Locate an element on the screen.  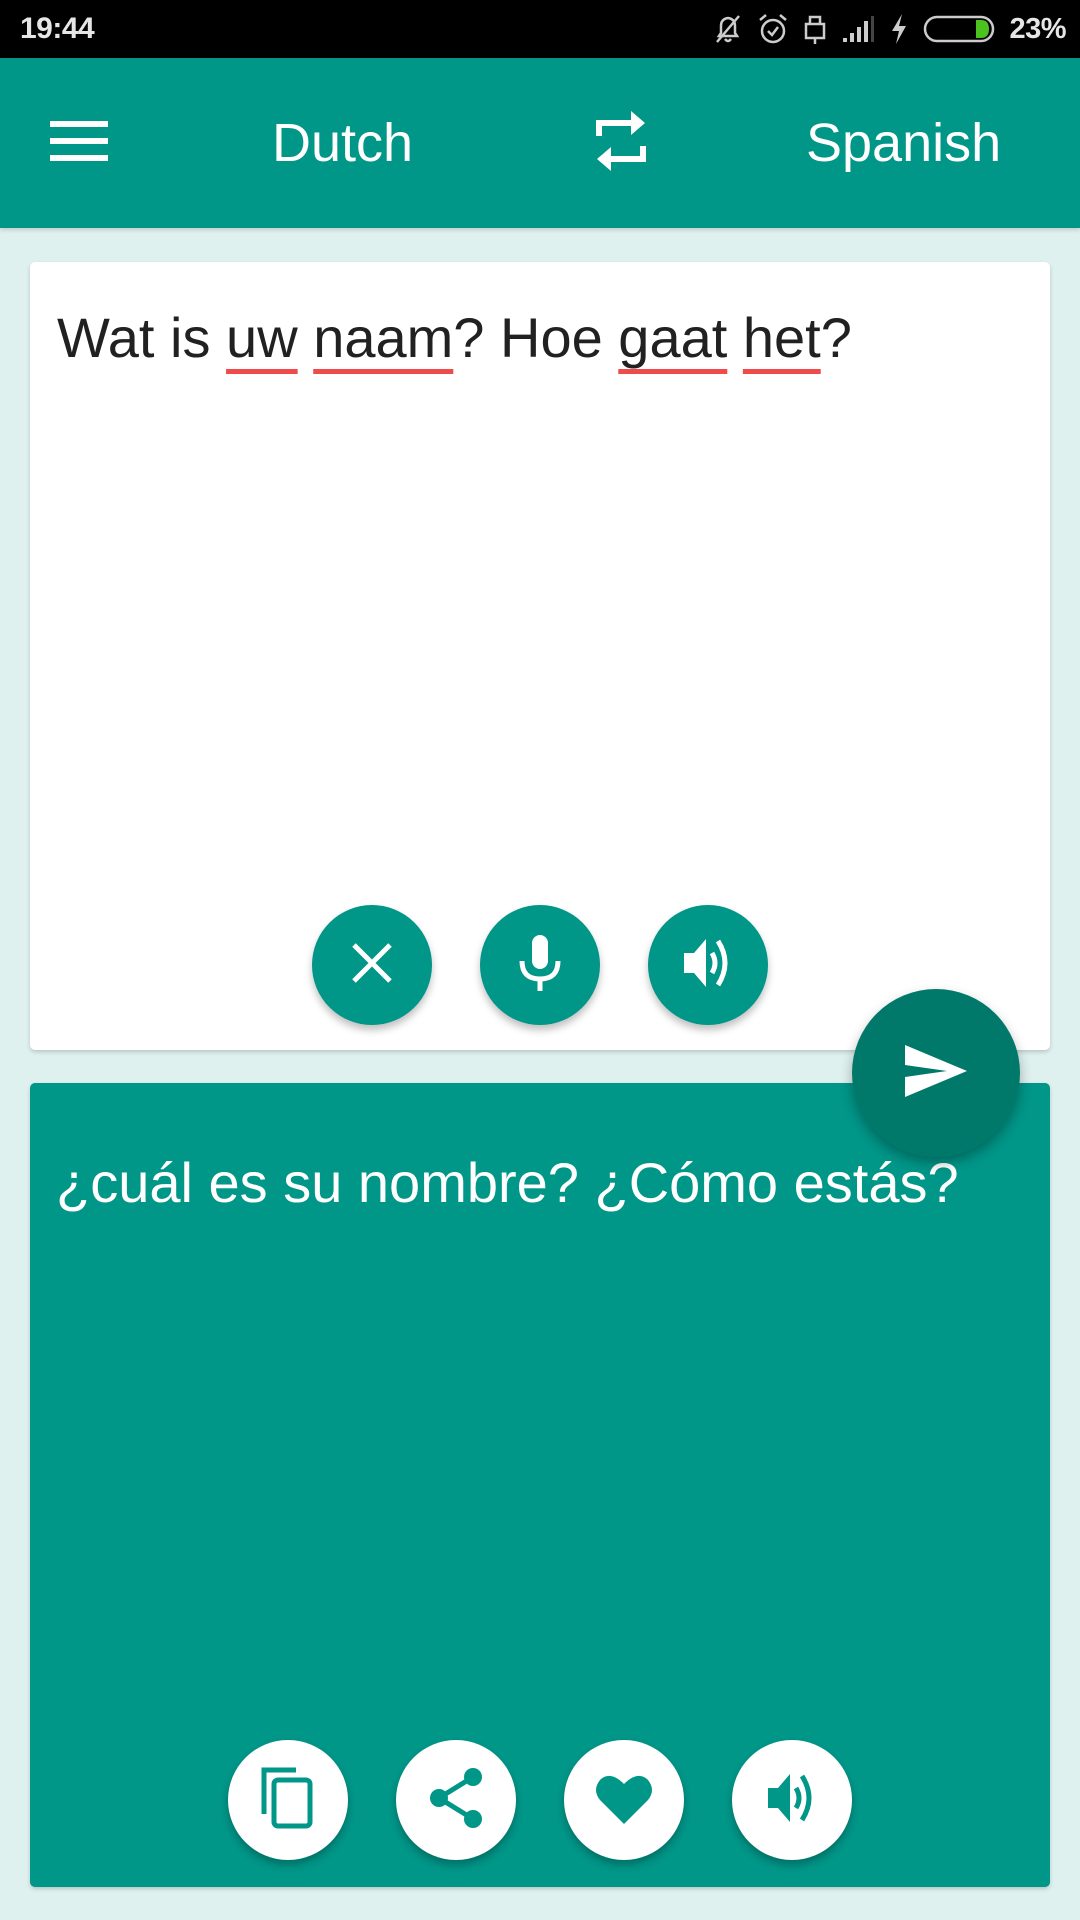
send-icon is located at coordinates (936, 1073).